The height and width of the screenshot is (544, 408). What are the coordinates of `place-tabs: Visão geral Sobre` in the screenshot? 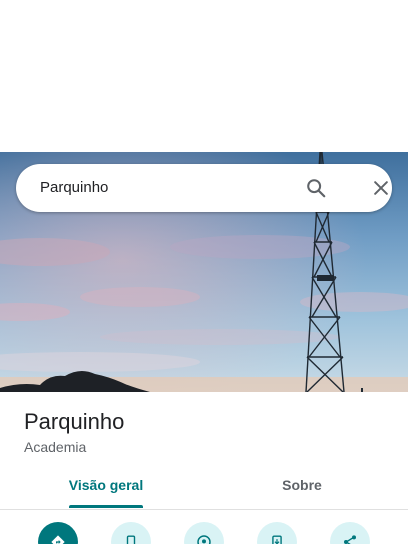 It's located at (204, 490).